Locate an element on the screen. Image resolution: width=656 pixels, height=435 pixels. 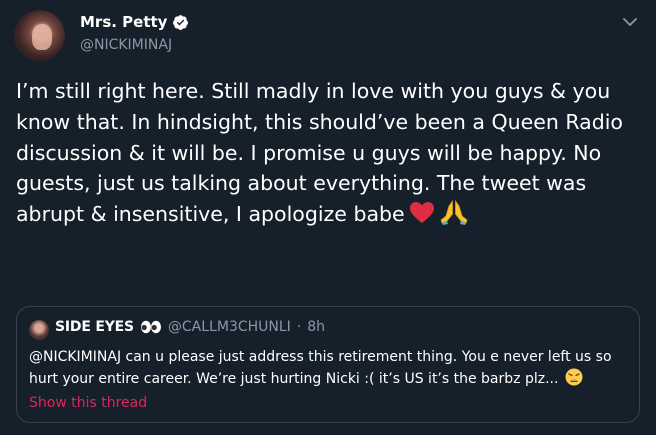
heart-icon is located at coordinates (421, 213).